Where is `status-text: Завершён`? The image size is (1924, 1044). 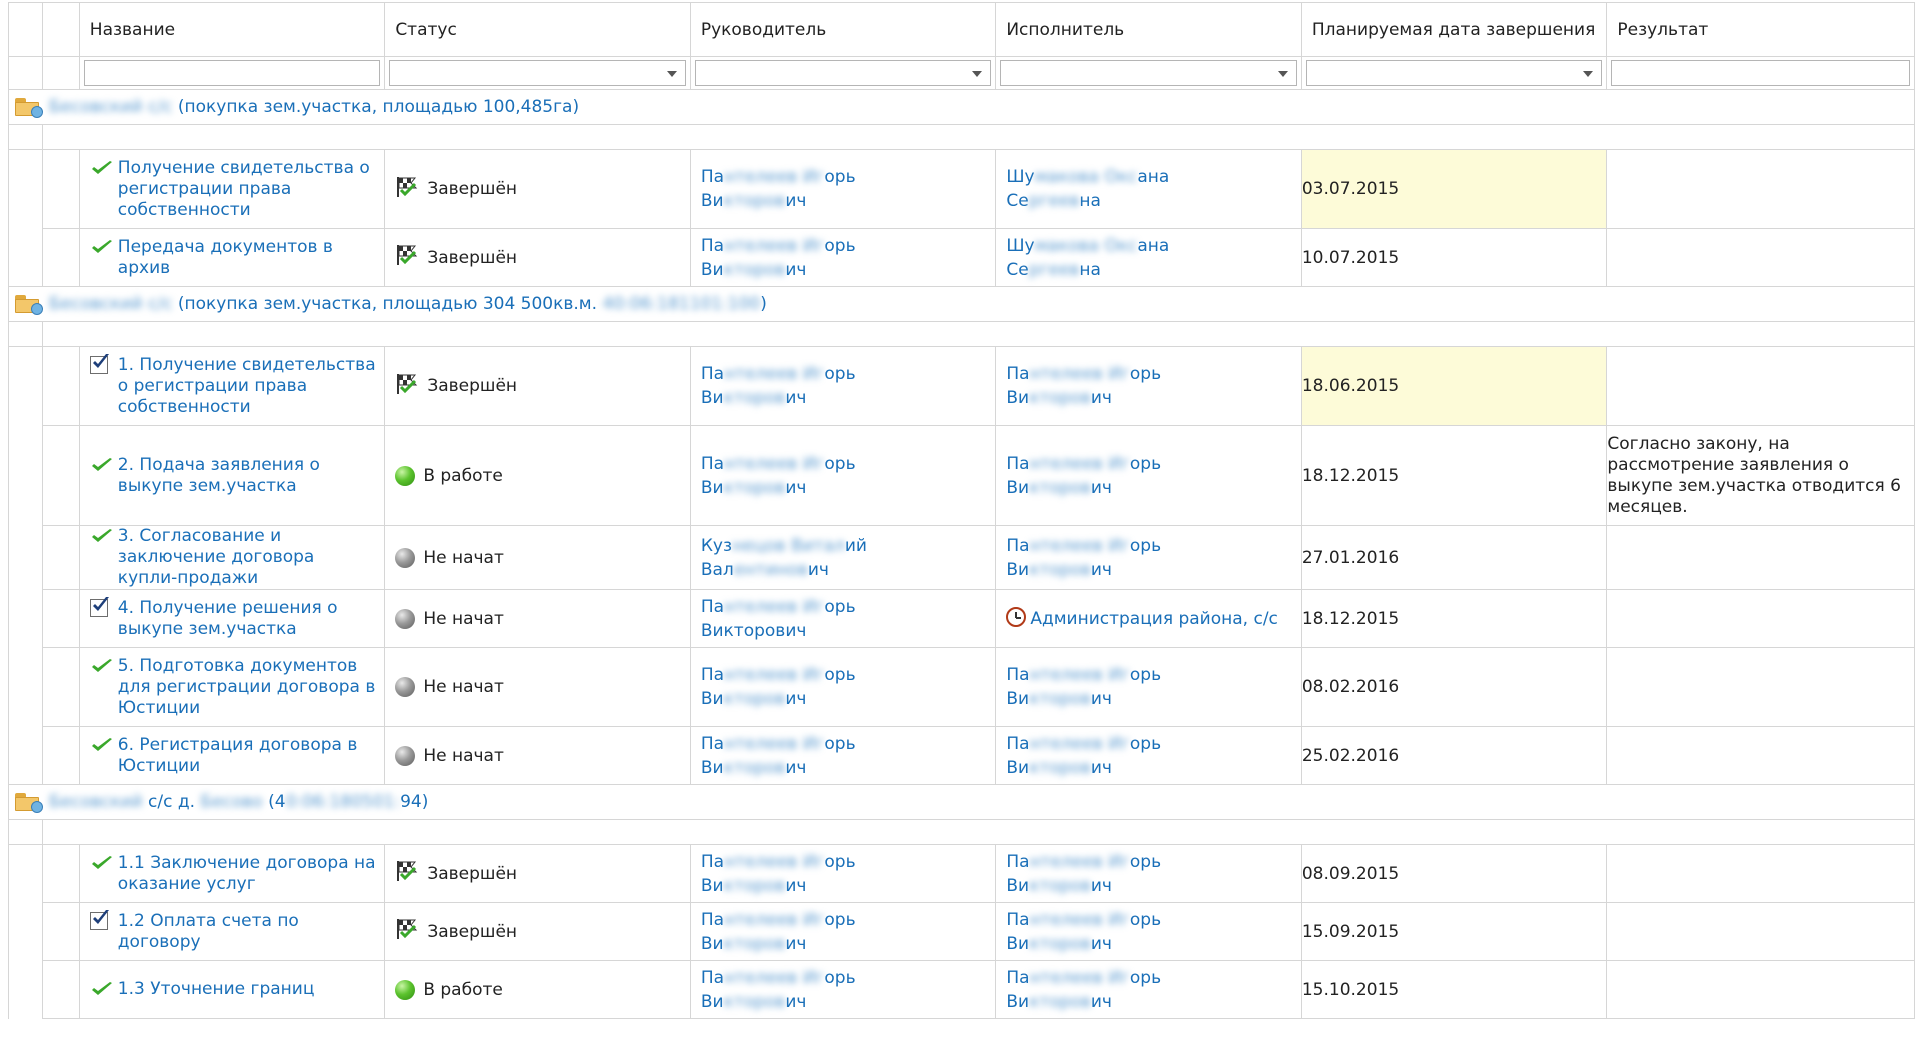
status-text: Завершён is located at coordinates (472, 386).